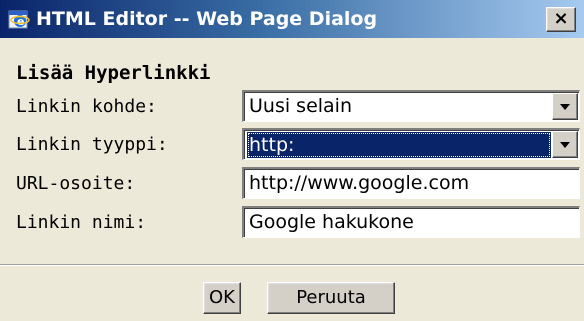 Image resolution: width=584 pixels, height=321 pixels. What do you see at coordinates (222, 298) in the screenshot?
I see `ok-button: OK` at bounding box center [222, 298].